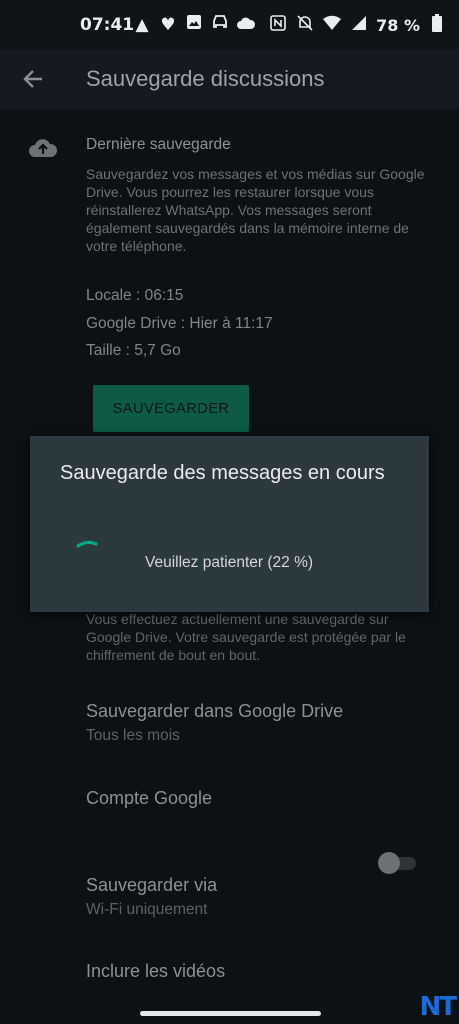  What do you see at coordinates (214, 711) in the screenshot?
I see `setting-backup-to-drive: Sauvegarder dans Google Drive` at bounding box center [214, 711].